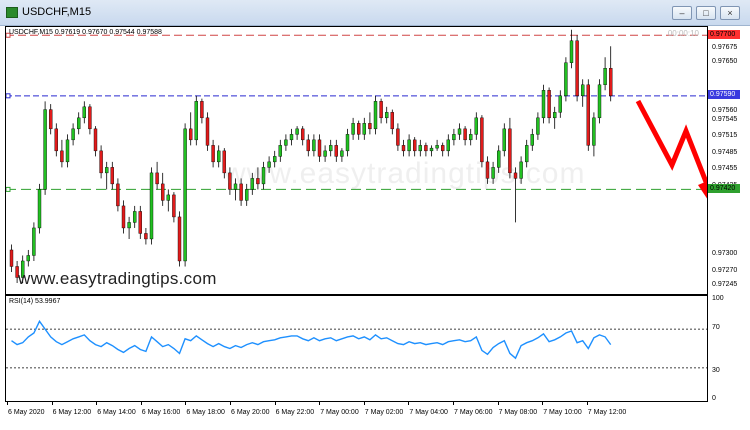 The image size is (750, 430). I want to click on price-axis-label: 0.97300, so click(725, 254).